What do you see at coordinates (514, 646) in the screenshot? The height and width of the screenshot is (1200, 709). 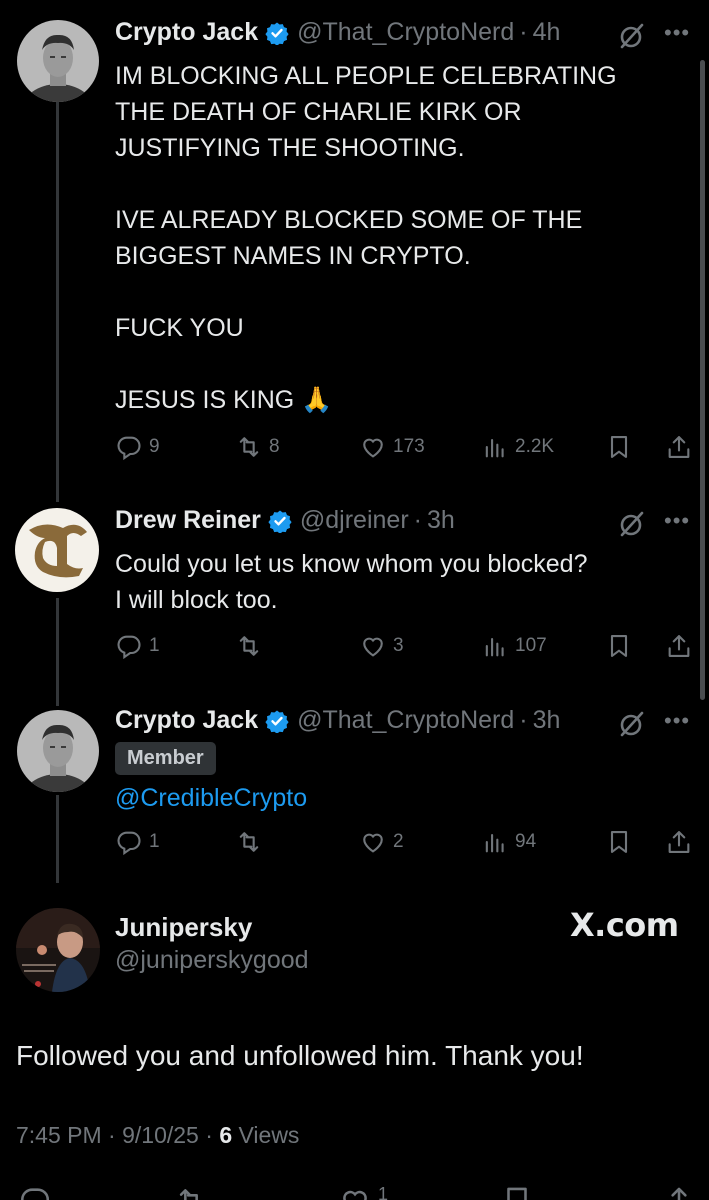 I see `views-button: 107` at bounding box center [514, 646].